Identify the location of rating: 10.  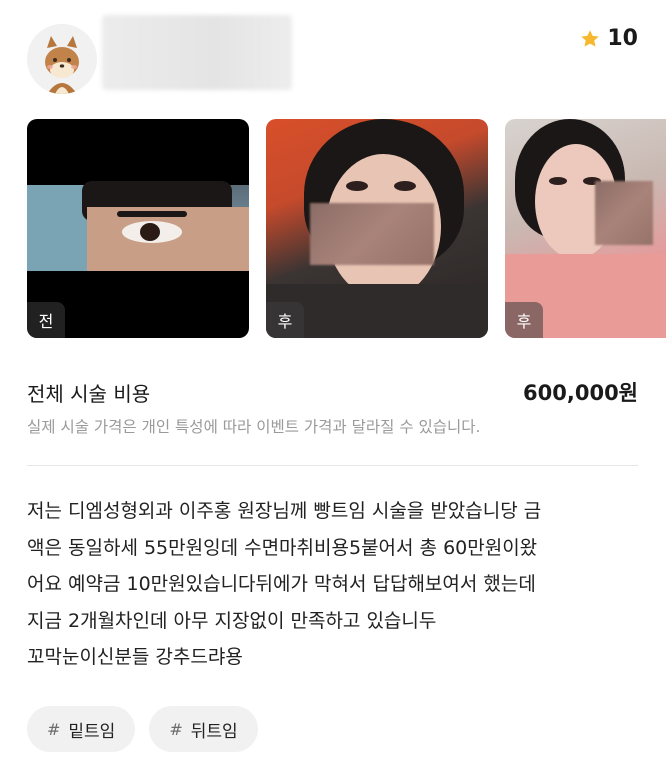
(608, 38).